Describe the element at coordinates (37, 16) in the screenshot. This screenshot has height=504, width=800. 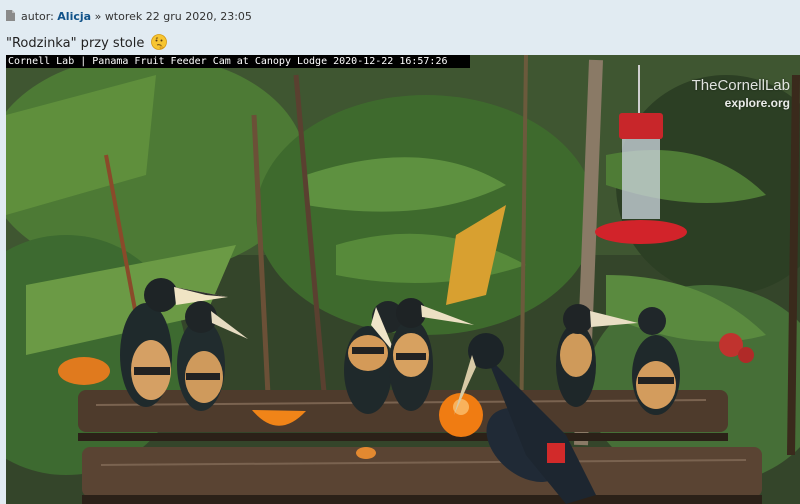
I see `author-prefix: autor:` at that location.